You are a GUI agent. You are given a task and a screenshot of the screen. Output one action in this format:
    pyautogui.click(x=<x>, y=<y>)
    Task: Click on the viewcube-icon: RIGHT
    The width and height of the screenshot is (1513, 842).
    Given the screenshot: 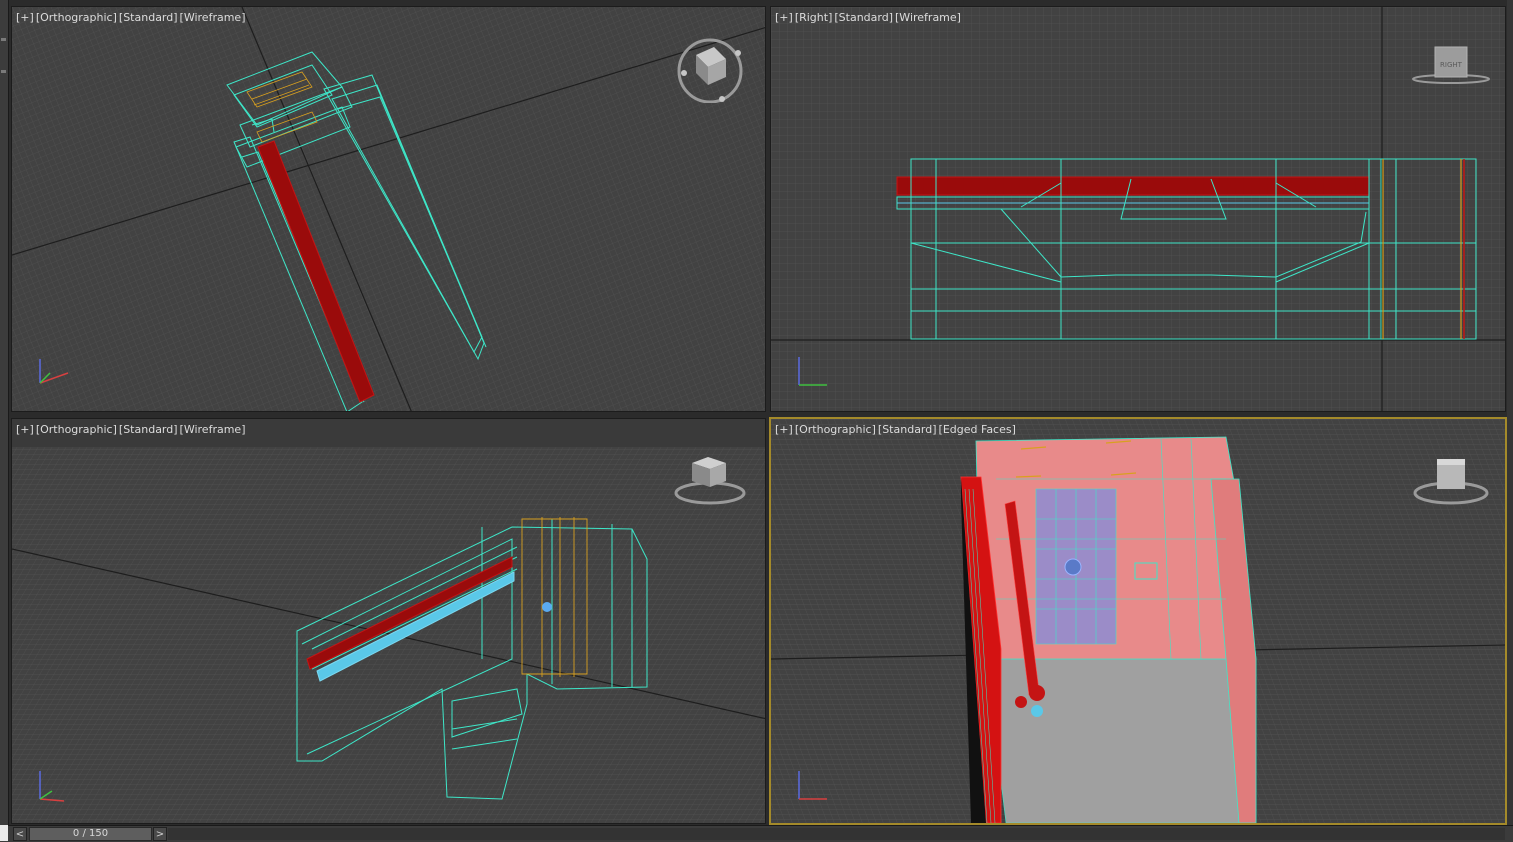 What is the action you would take?
    pyautogui.click(x=1452, y=71)
    